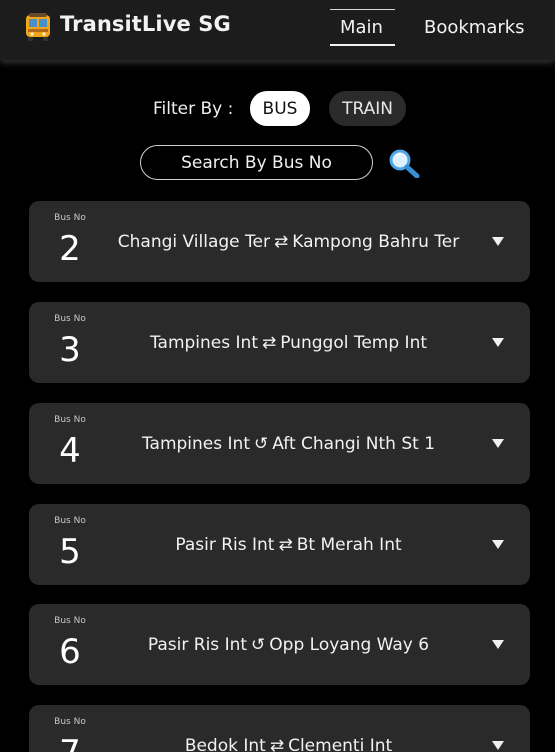  Describe the element at coordinates (70, 350) in the screenshot. I see `bus-number: 3` at that location.